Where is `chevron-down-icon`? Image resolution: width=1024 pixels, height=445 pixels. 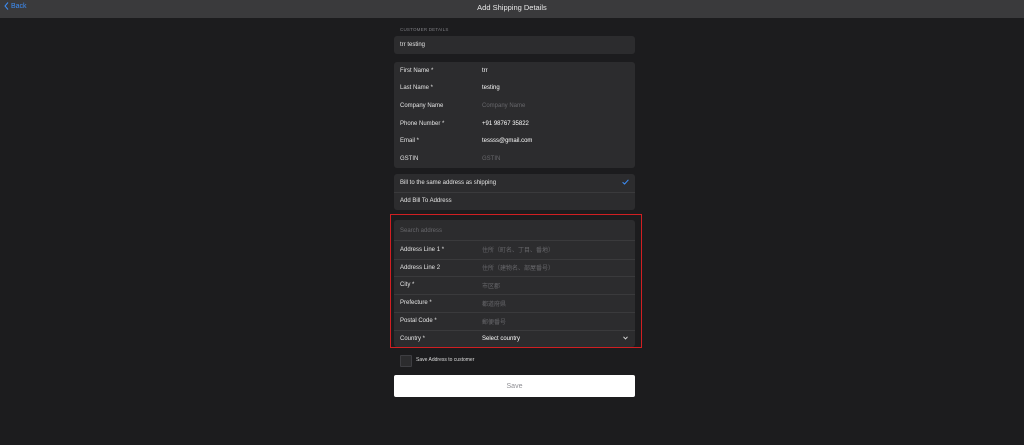 chevron-down-icon is located at coordinates (625, 338).